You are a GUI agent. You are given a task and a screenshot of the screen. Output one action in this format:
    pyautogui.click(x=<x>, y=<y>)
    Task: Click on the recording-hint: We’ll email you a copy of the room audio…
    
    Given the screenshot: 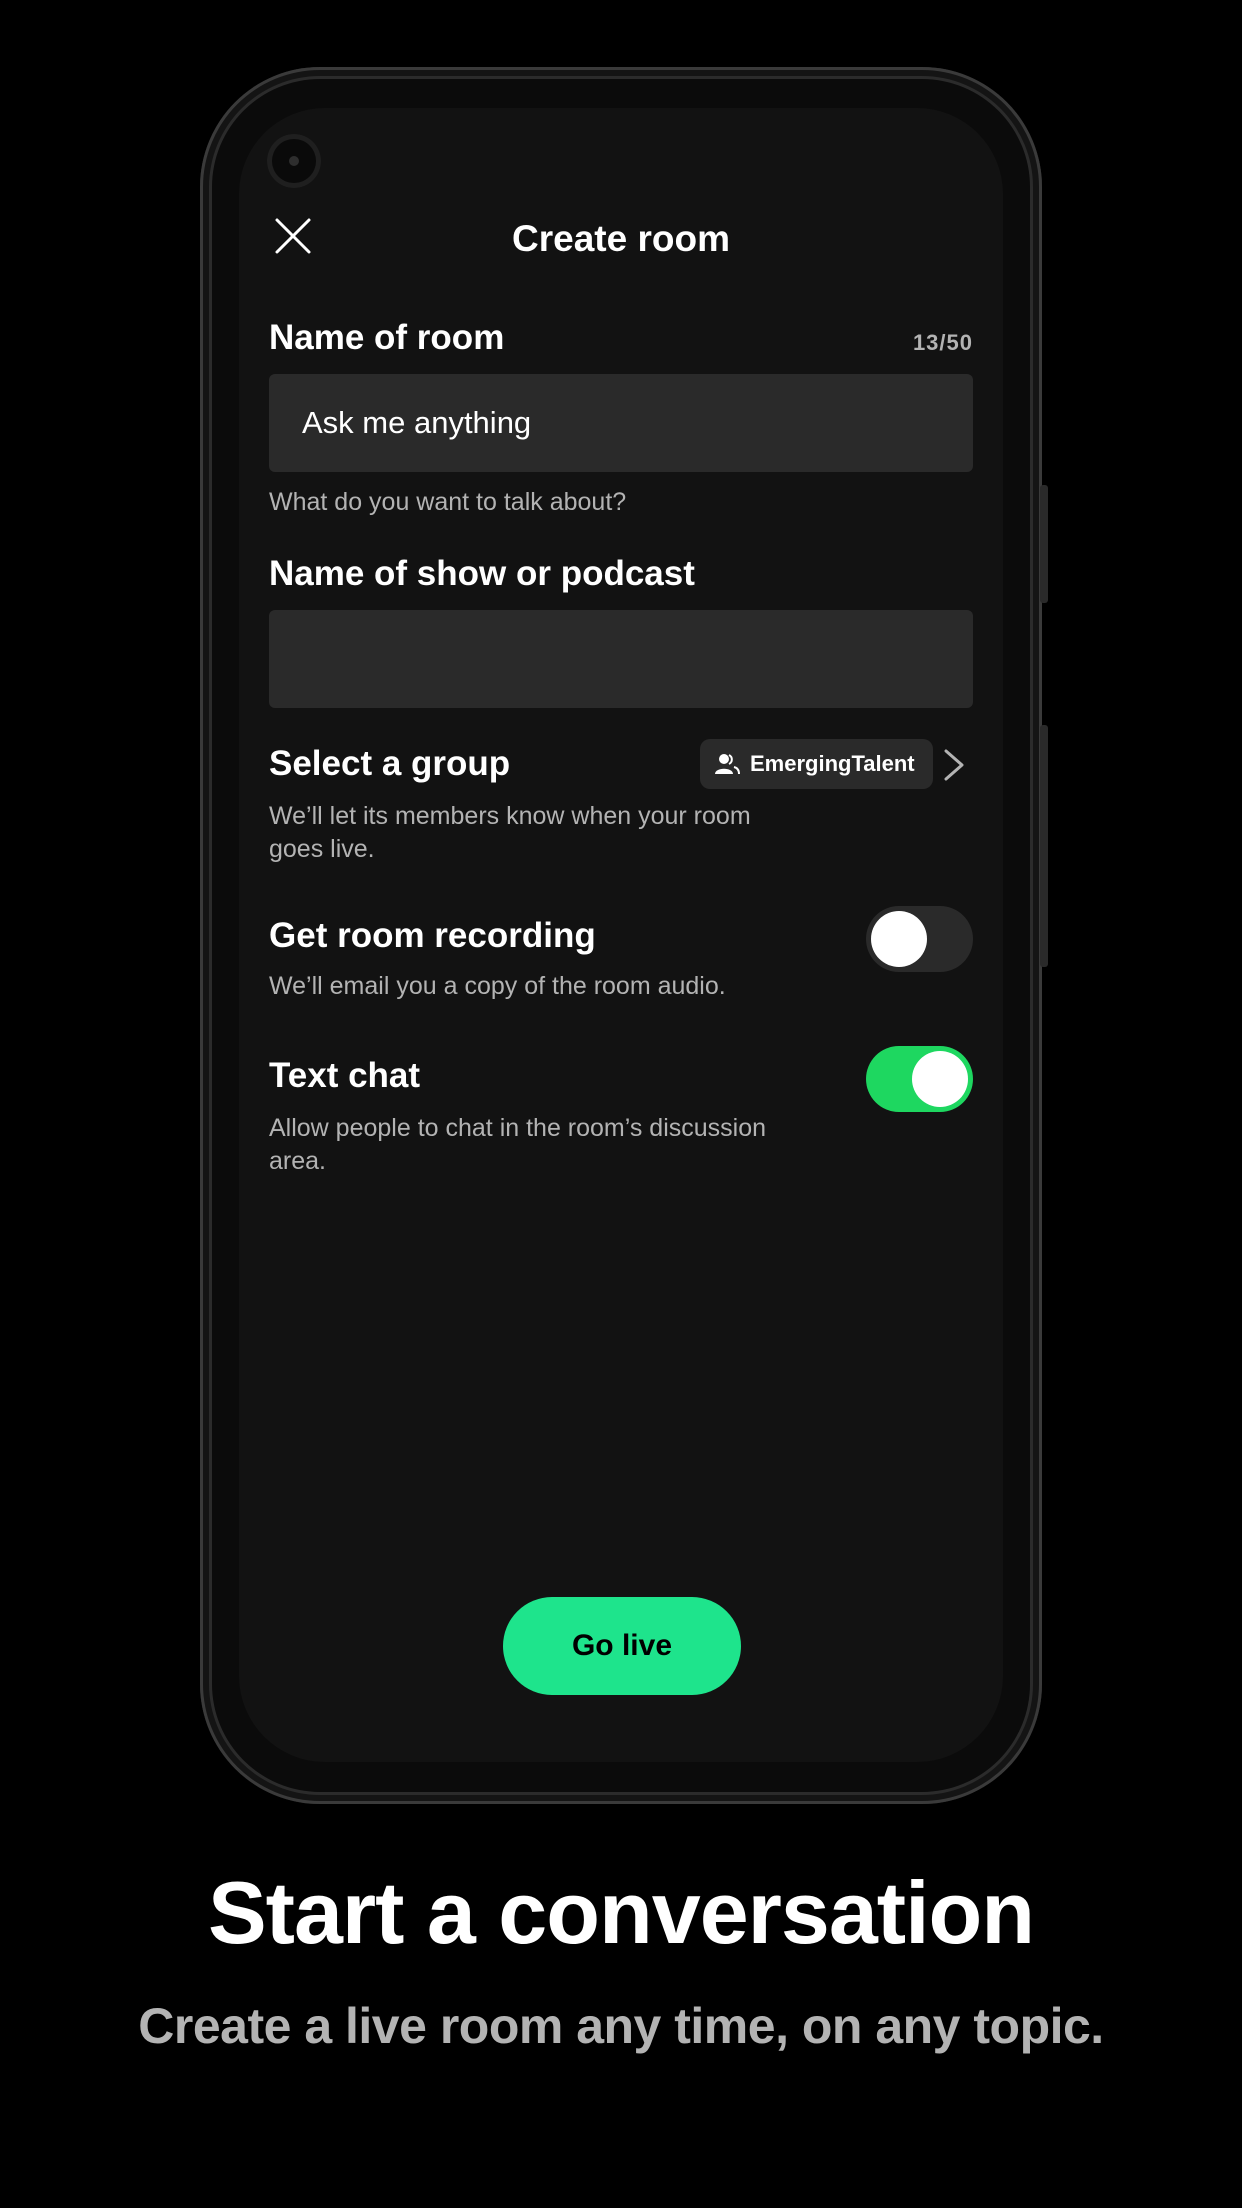 What is the action you would take?
    pyautogui.click(x=497, y=986)
    